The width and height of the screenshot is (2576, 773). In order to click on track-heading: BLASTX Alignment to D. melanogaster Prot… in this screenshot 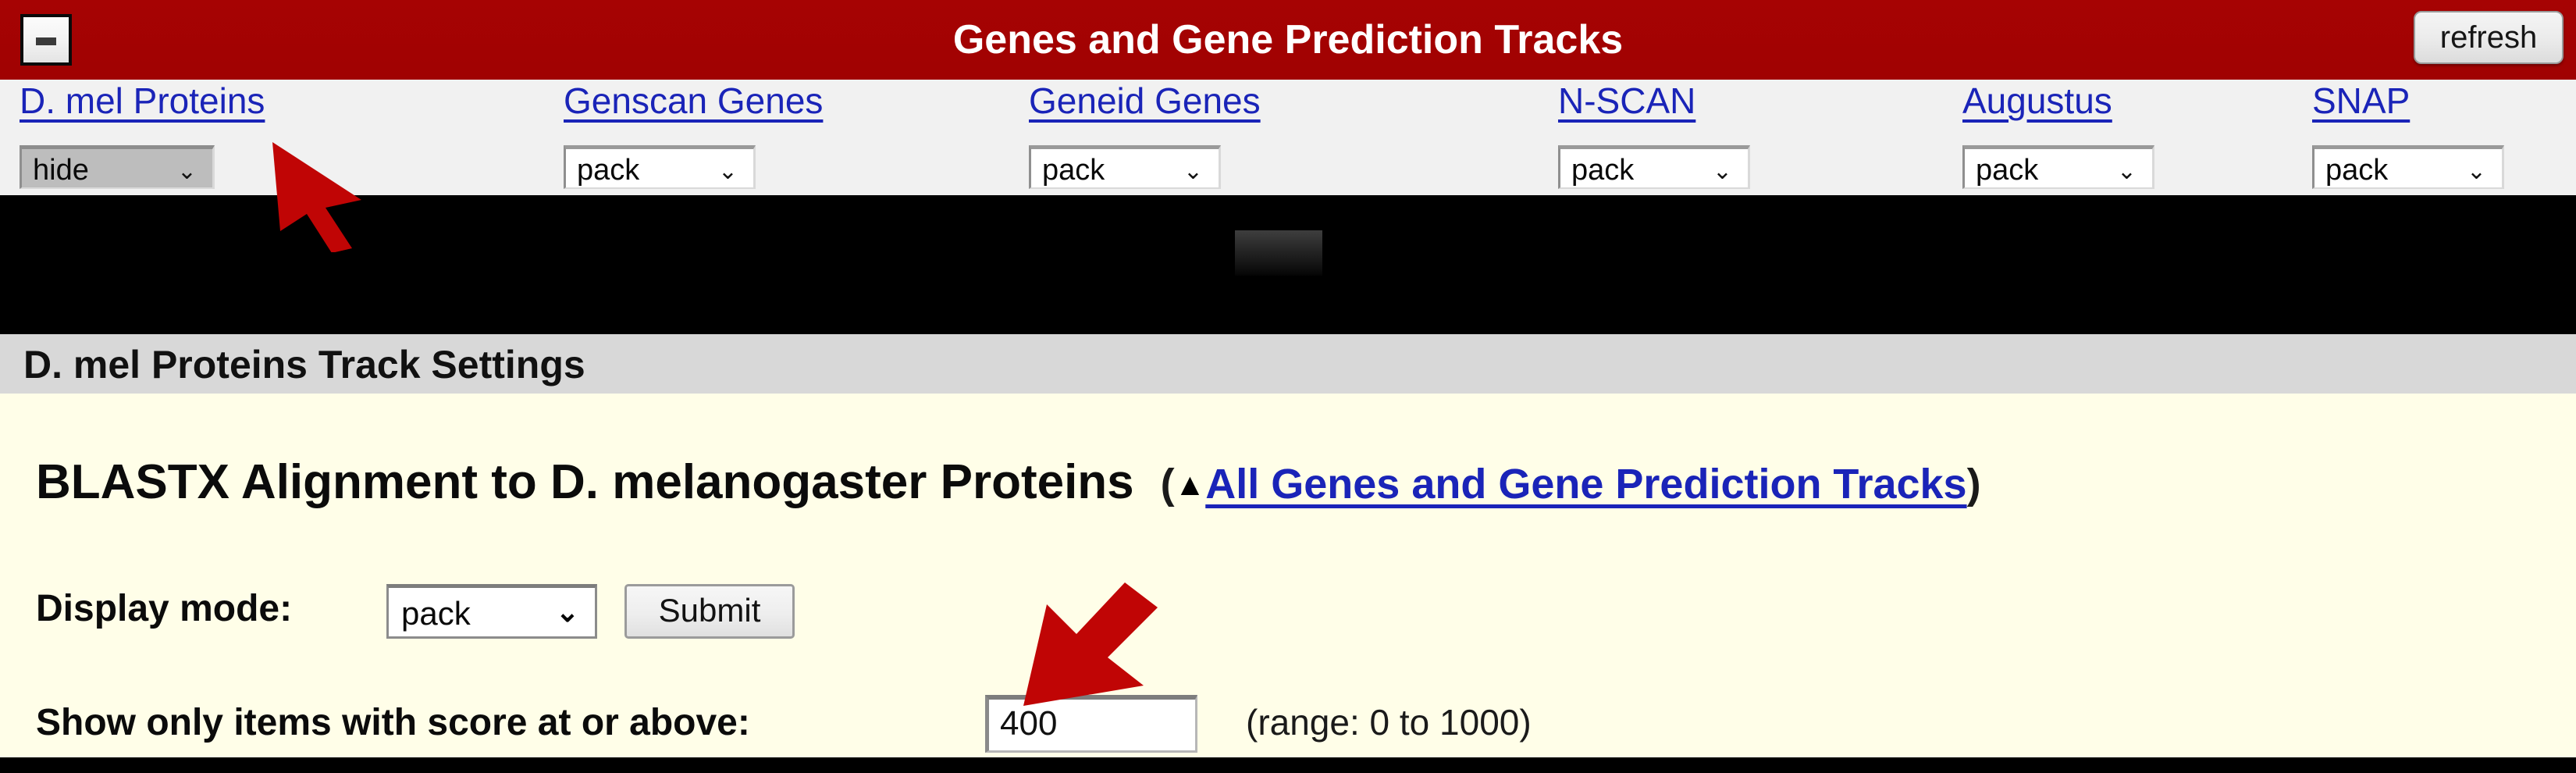, I will do `click(1009, 482)`.